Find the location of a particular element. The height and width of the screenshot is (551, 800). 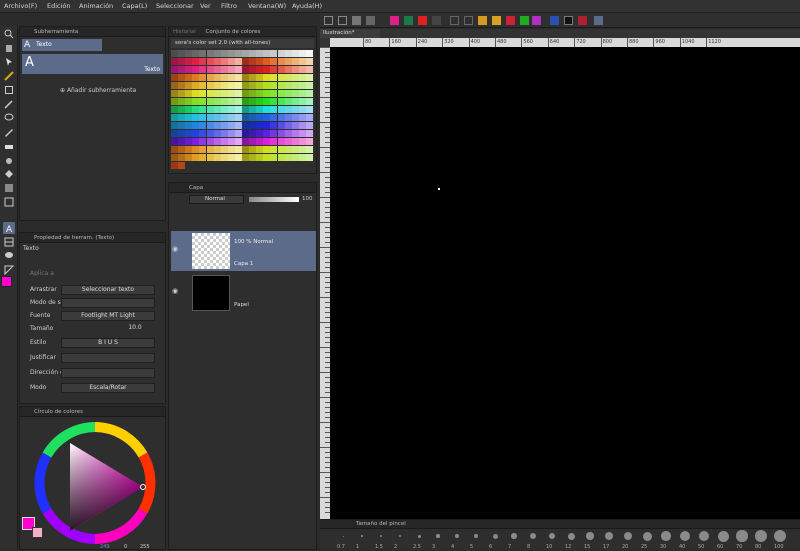

brush-size-option: 100 is located at coordinates (780, 540).